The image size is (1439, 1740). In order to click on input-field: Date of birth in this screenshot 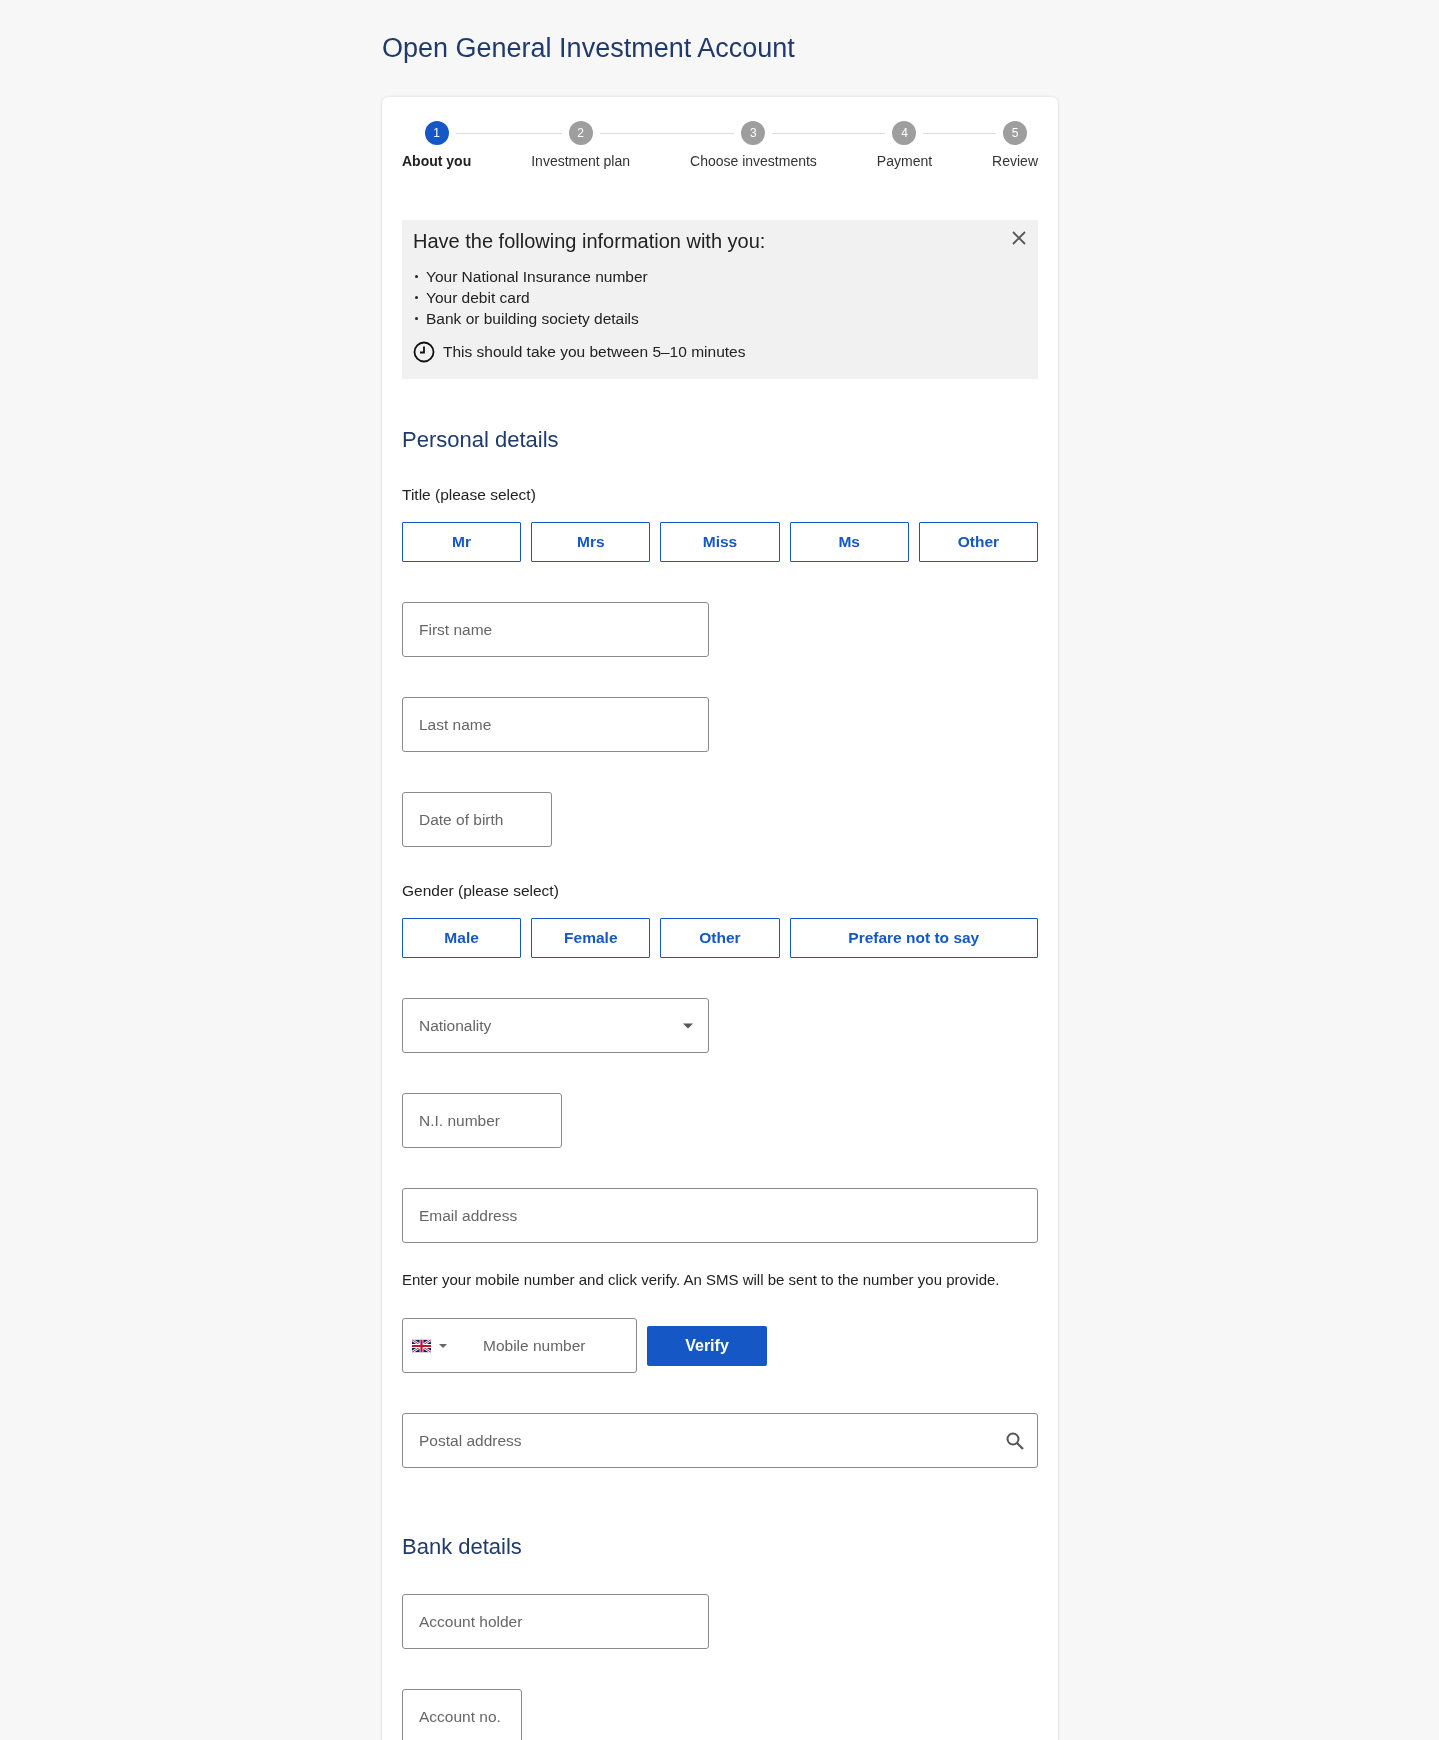, I will do `click(477, 819)`.